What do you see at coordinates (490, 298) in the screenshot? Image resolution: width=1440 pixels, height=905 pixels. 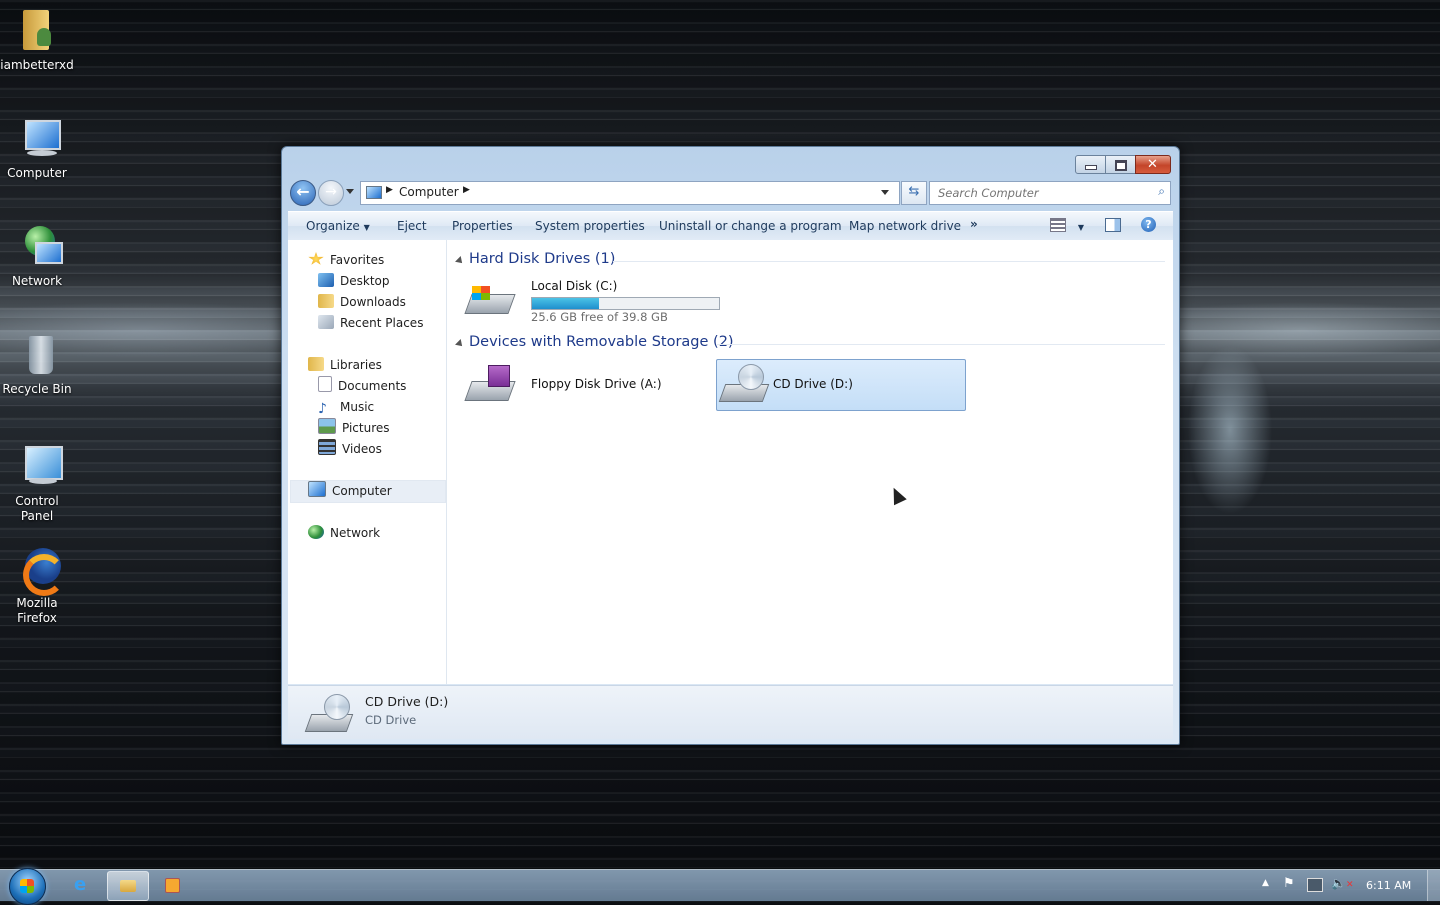 I see `hard-drive-icon` at bounding box center [490, 298].